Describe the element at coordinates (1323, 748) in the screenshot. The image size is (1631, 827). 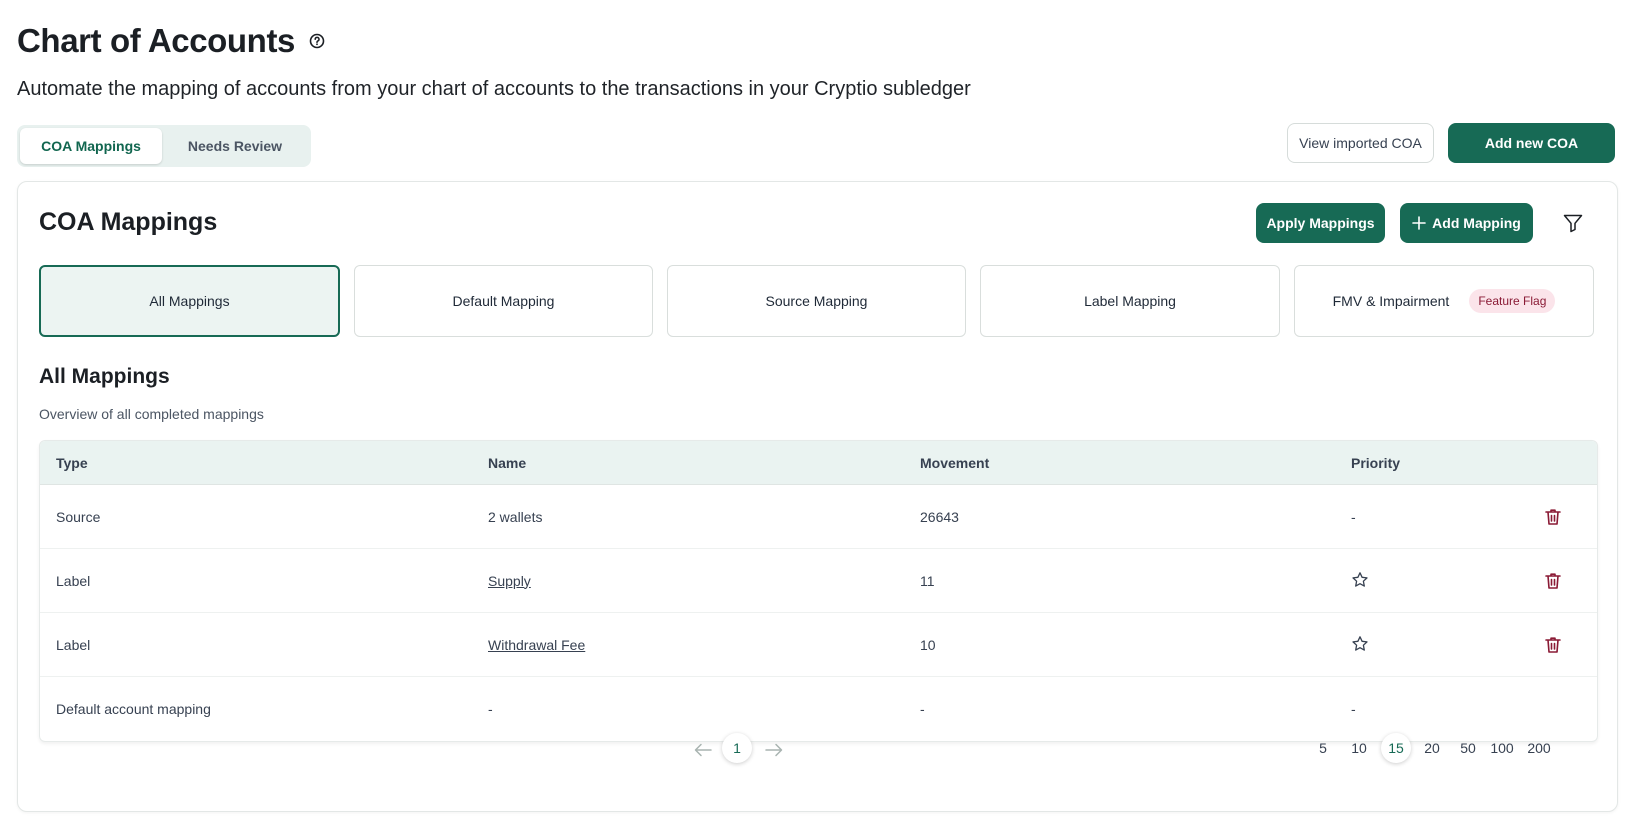
I see `page-size-option: 5` at that location.